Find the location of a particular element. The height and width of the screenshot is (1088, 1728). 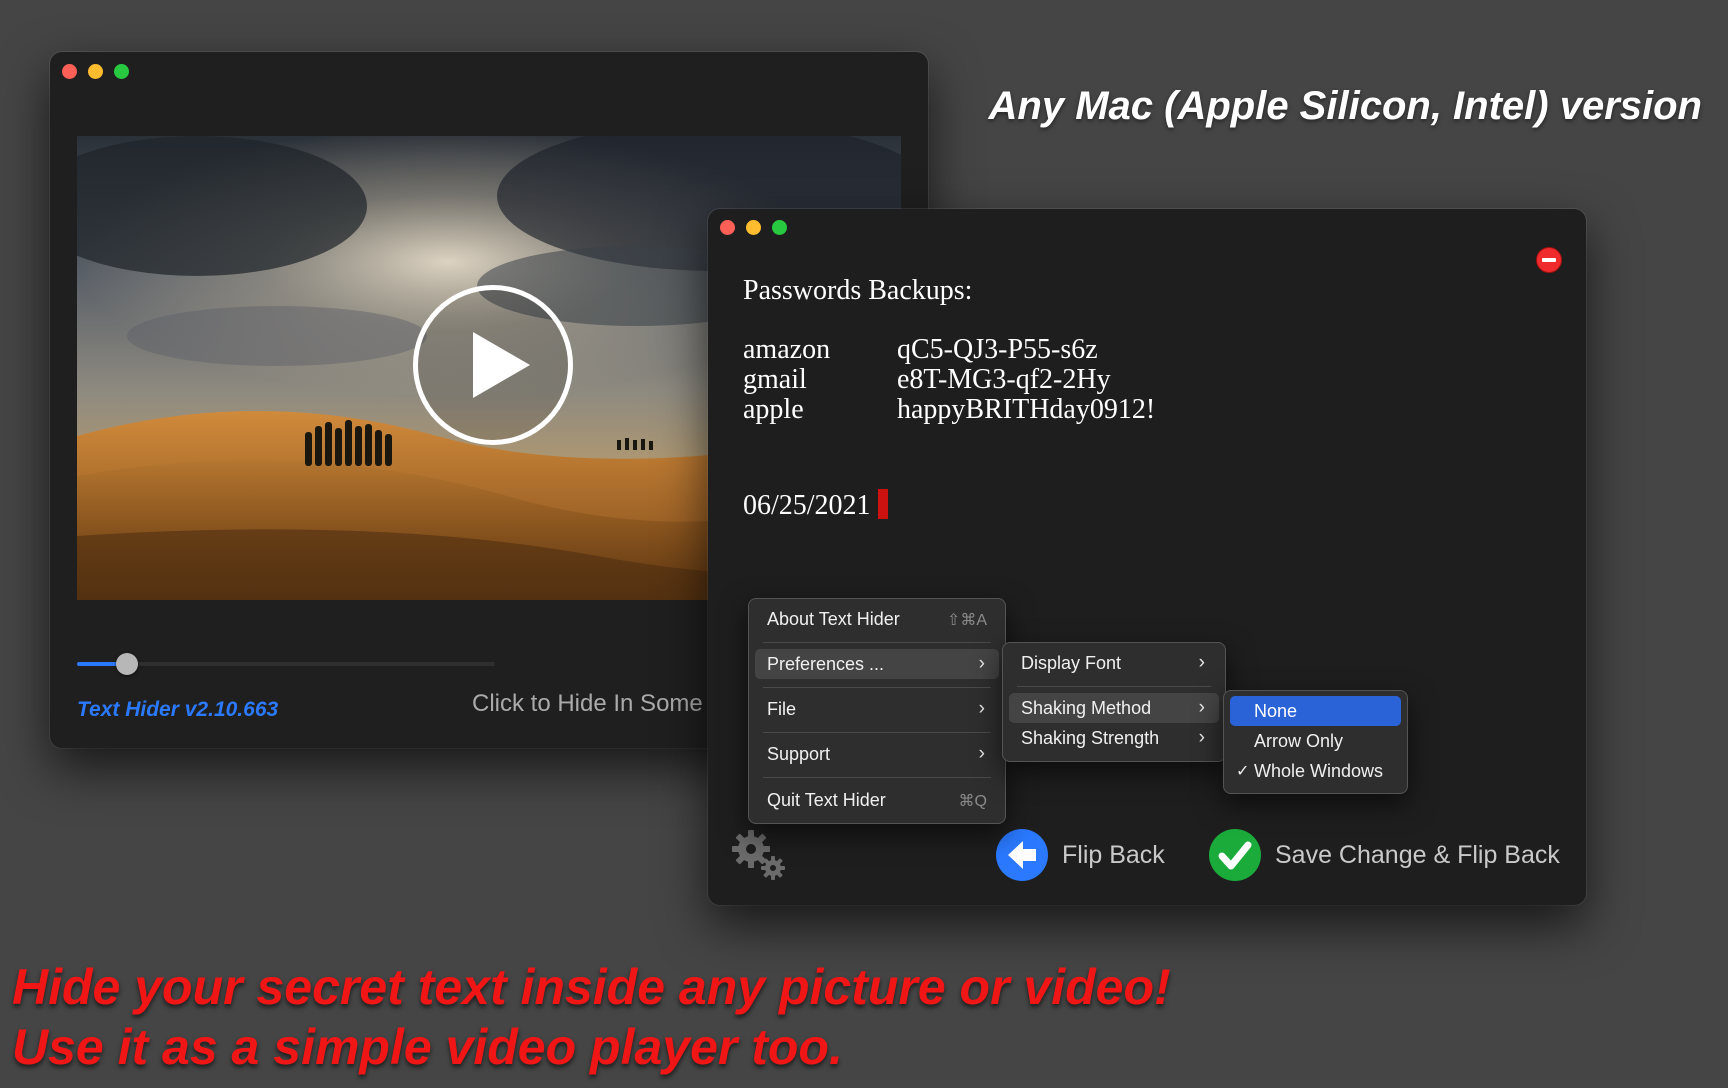

note-date: 06/25/2021 is located at coordinates (815, 505).